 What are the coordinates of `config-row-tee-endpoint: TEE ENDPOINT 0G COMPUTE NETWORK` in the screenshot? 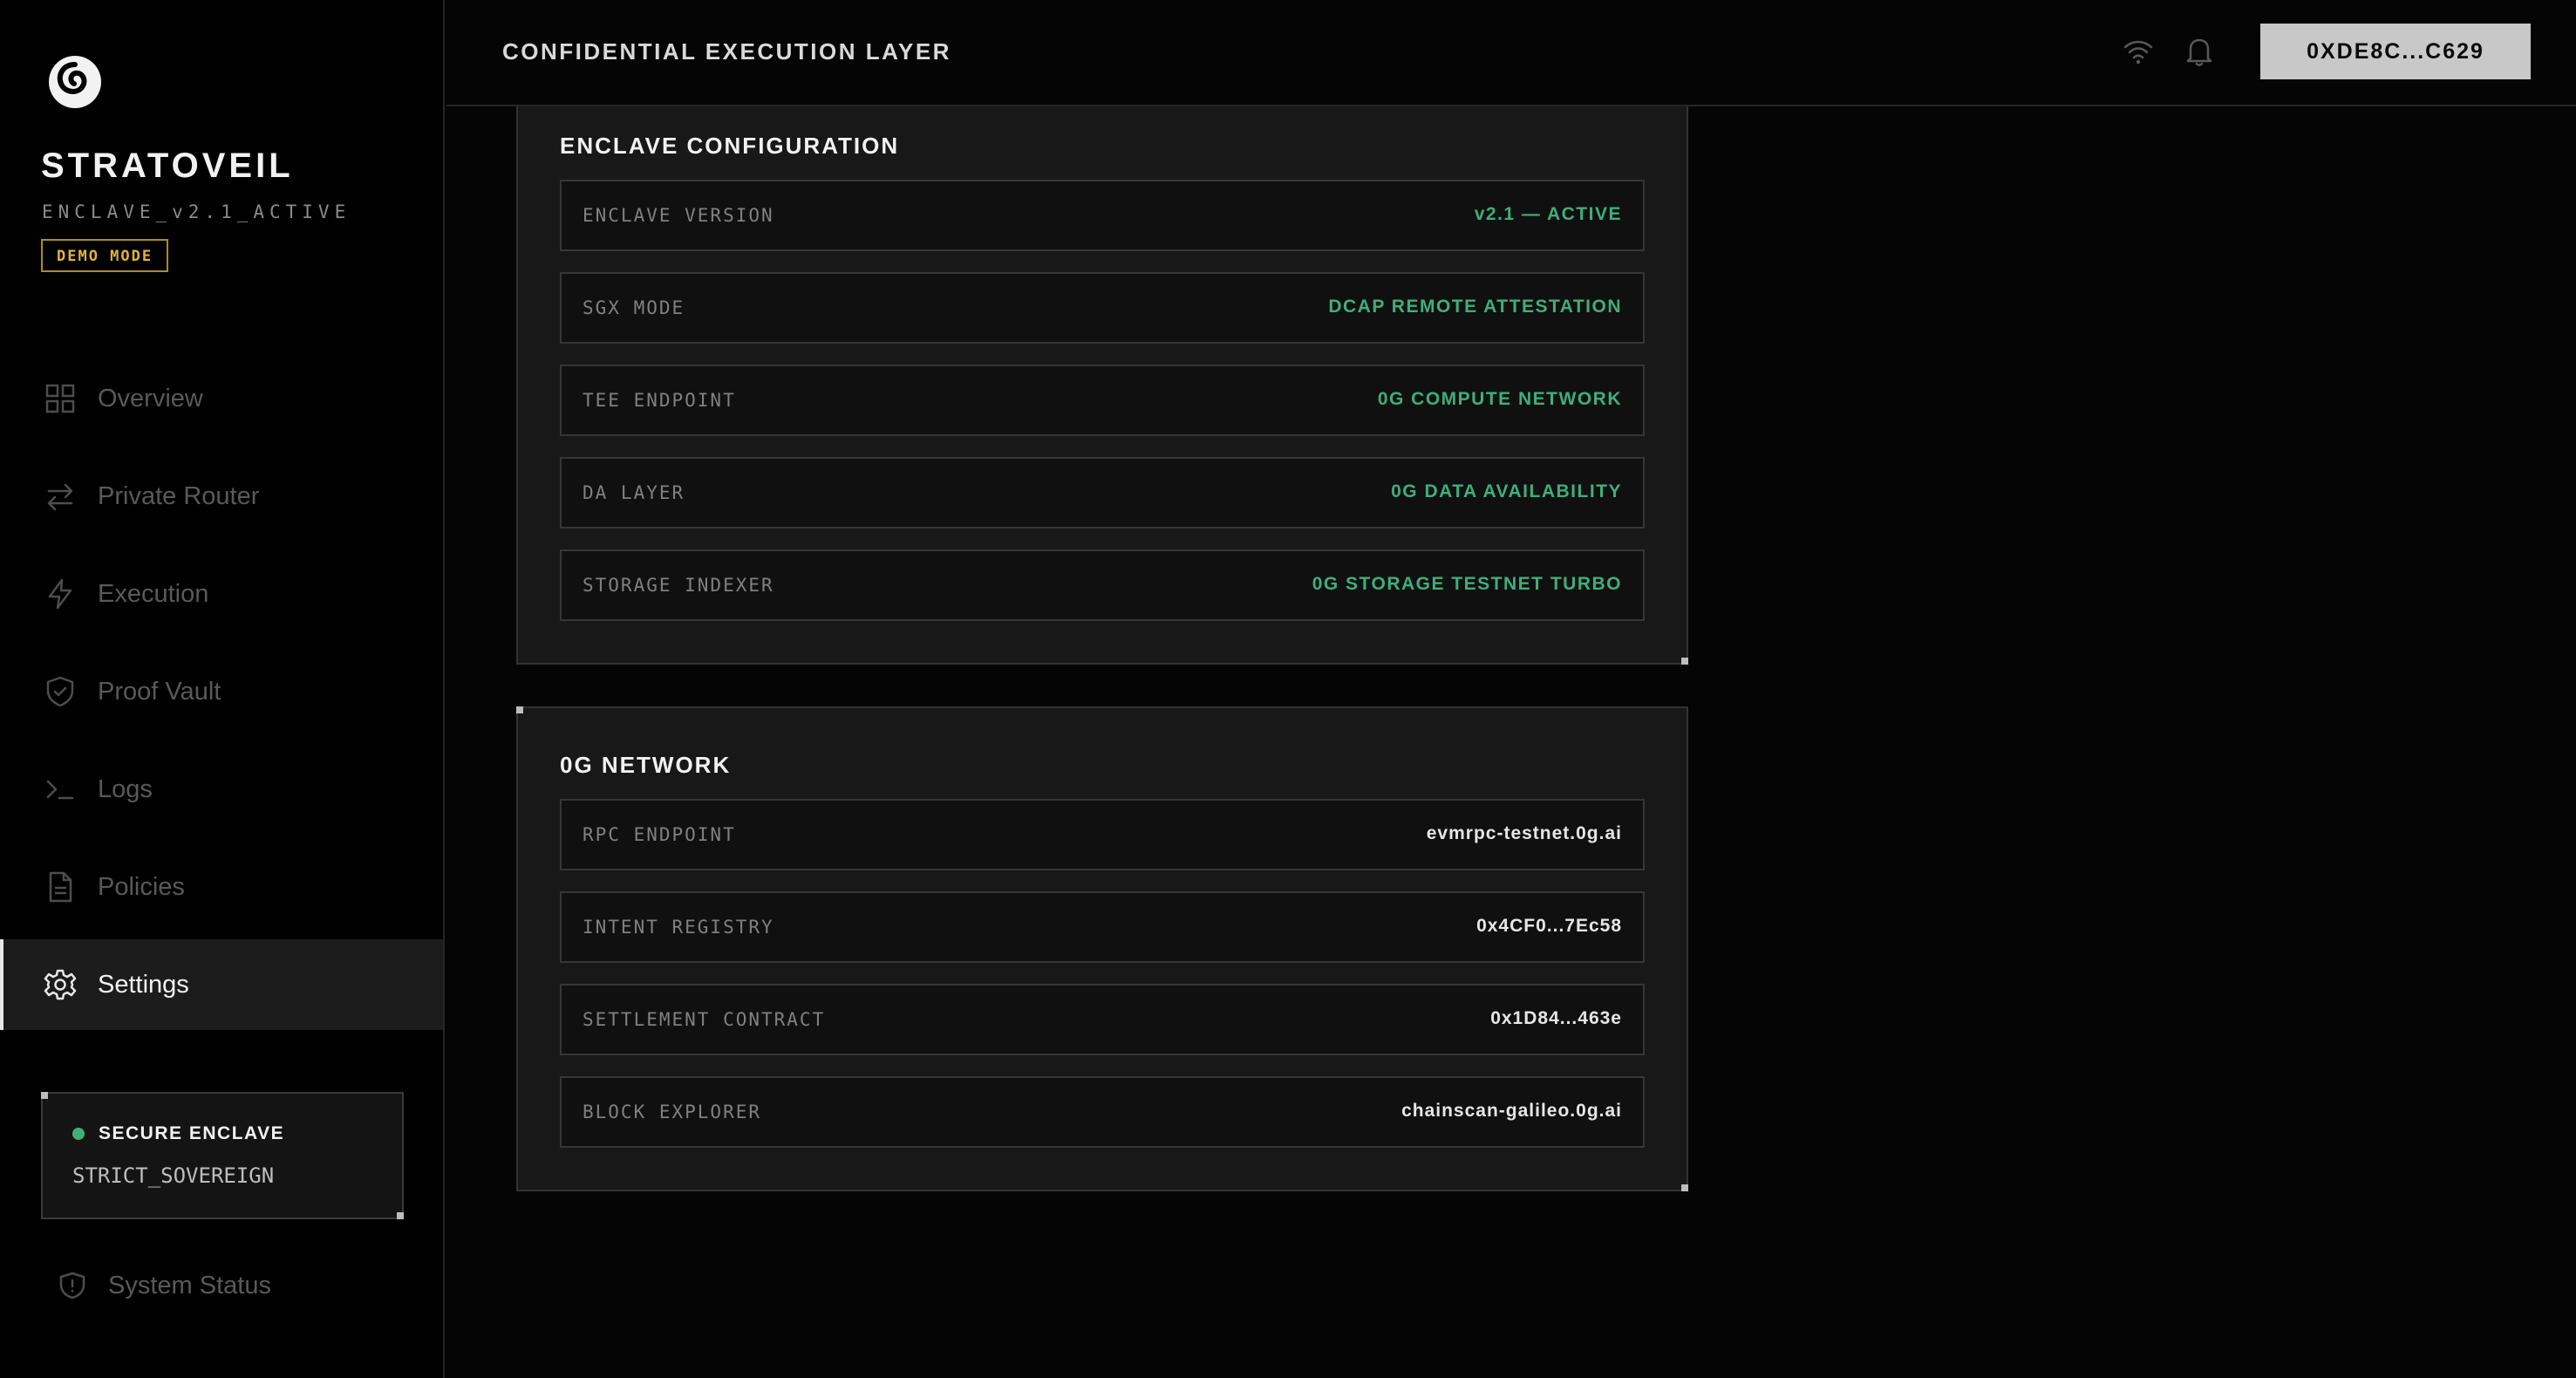 It's located at (1103, 400).